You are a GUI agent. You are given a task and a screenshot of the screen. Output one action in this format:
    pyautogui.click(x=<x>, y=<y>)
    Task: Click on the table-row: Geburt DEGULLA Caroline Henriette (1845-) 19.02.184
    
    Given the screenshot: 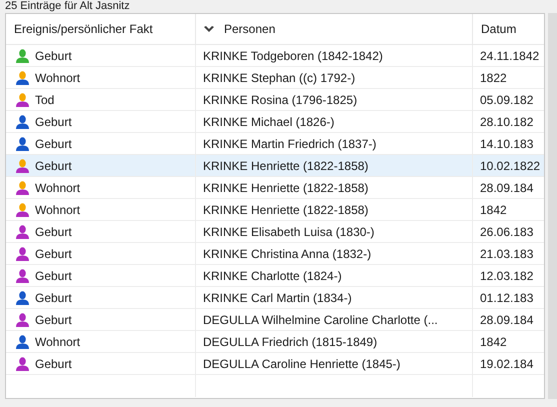 What is the action you would take?
    pyautogui.click(x=275, y=364)
    